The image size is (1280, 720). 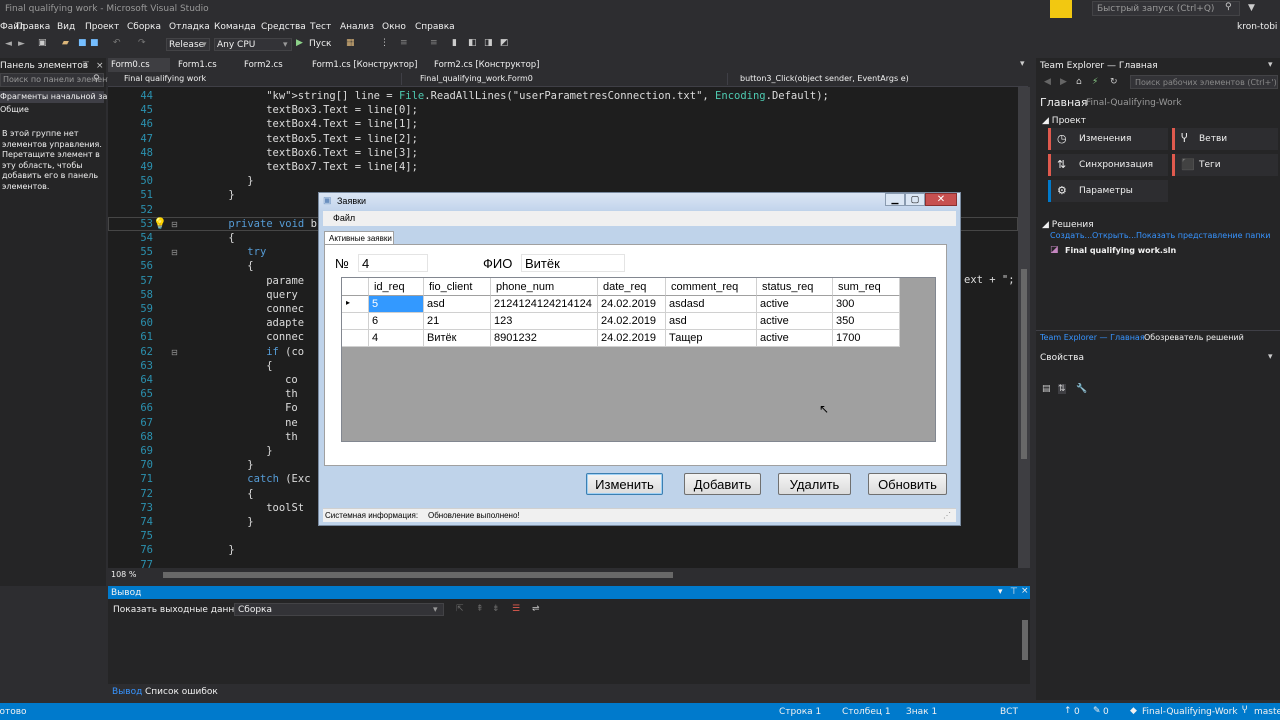 I want to click on tags-button: ⬛ Теги, so click(x=1225, y=165).